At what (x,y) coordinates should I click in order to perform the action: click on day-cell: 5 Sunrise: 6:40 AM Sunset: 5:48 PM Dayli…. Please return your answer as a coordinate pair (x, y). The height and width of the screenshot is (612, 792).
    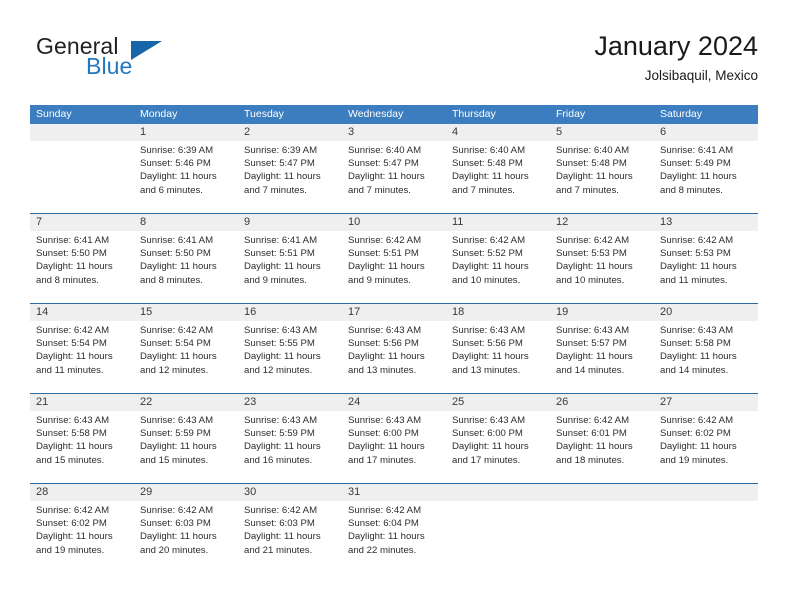
    Looking at the image, I should click on (602, 168).